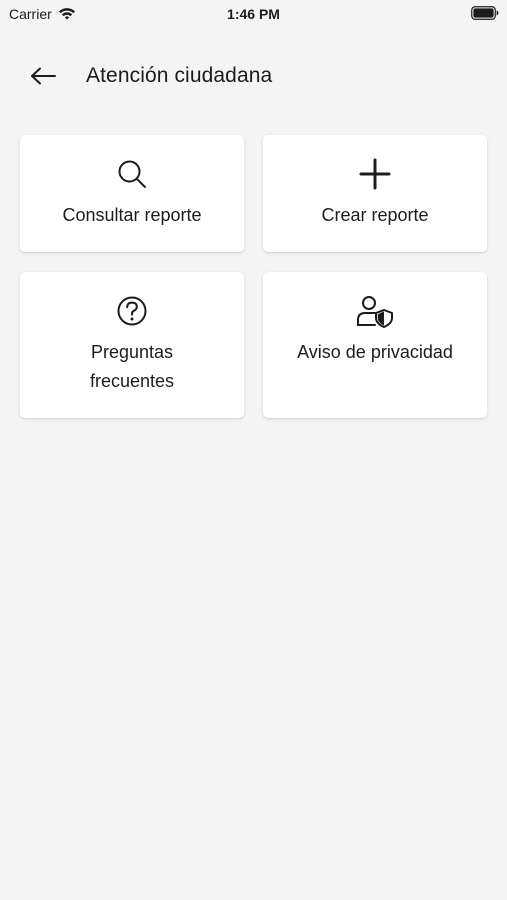 The width and height of the screenshot is (507, 900). I want to click on back-button, so click(43, 76).